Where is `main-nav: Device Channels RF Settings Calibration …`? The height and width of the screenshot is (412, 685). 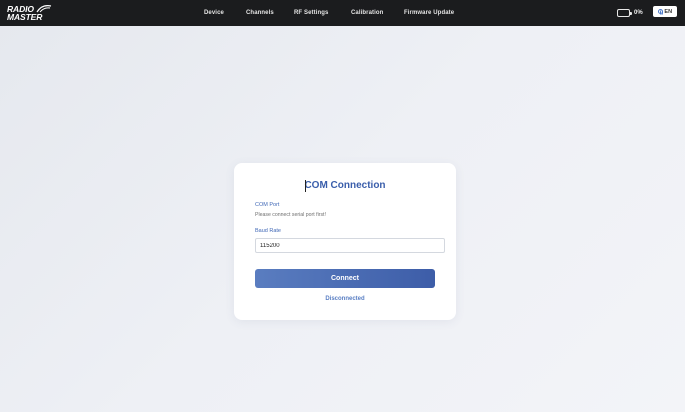 main-nav: Device Channels RF Settings Calibration … is located at coordinates (342, 13).